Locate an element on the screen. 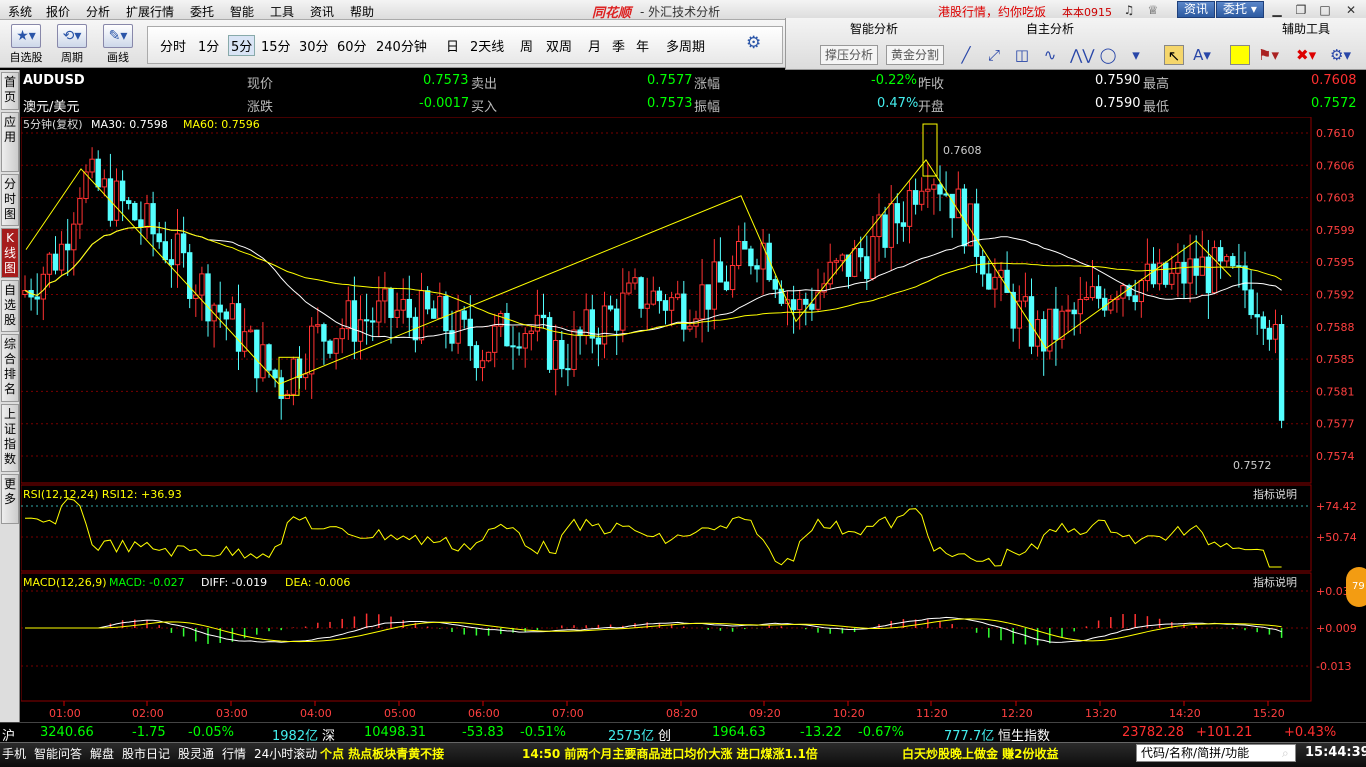  dea-value: DEA: -0.006 is located at coordinates (317, 582).